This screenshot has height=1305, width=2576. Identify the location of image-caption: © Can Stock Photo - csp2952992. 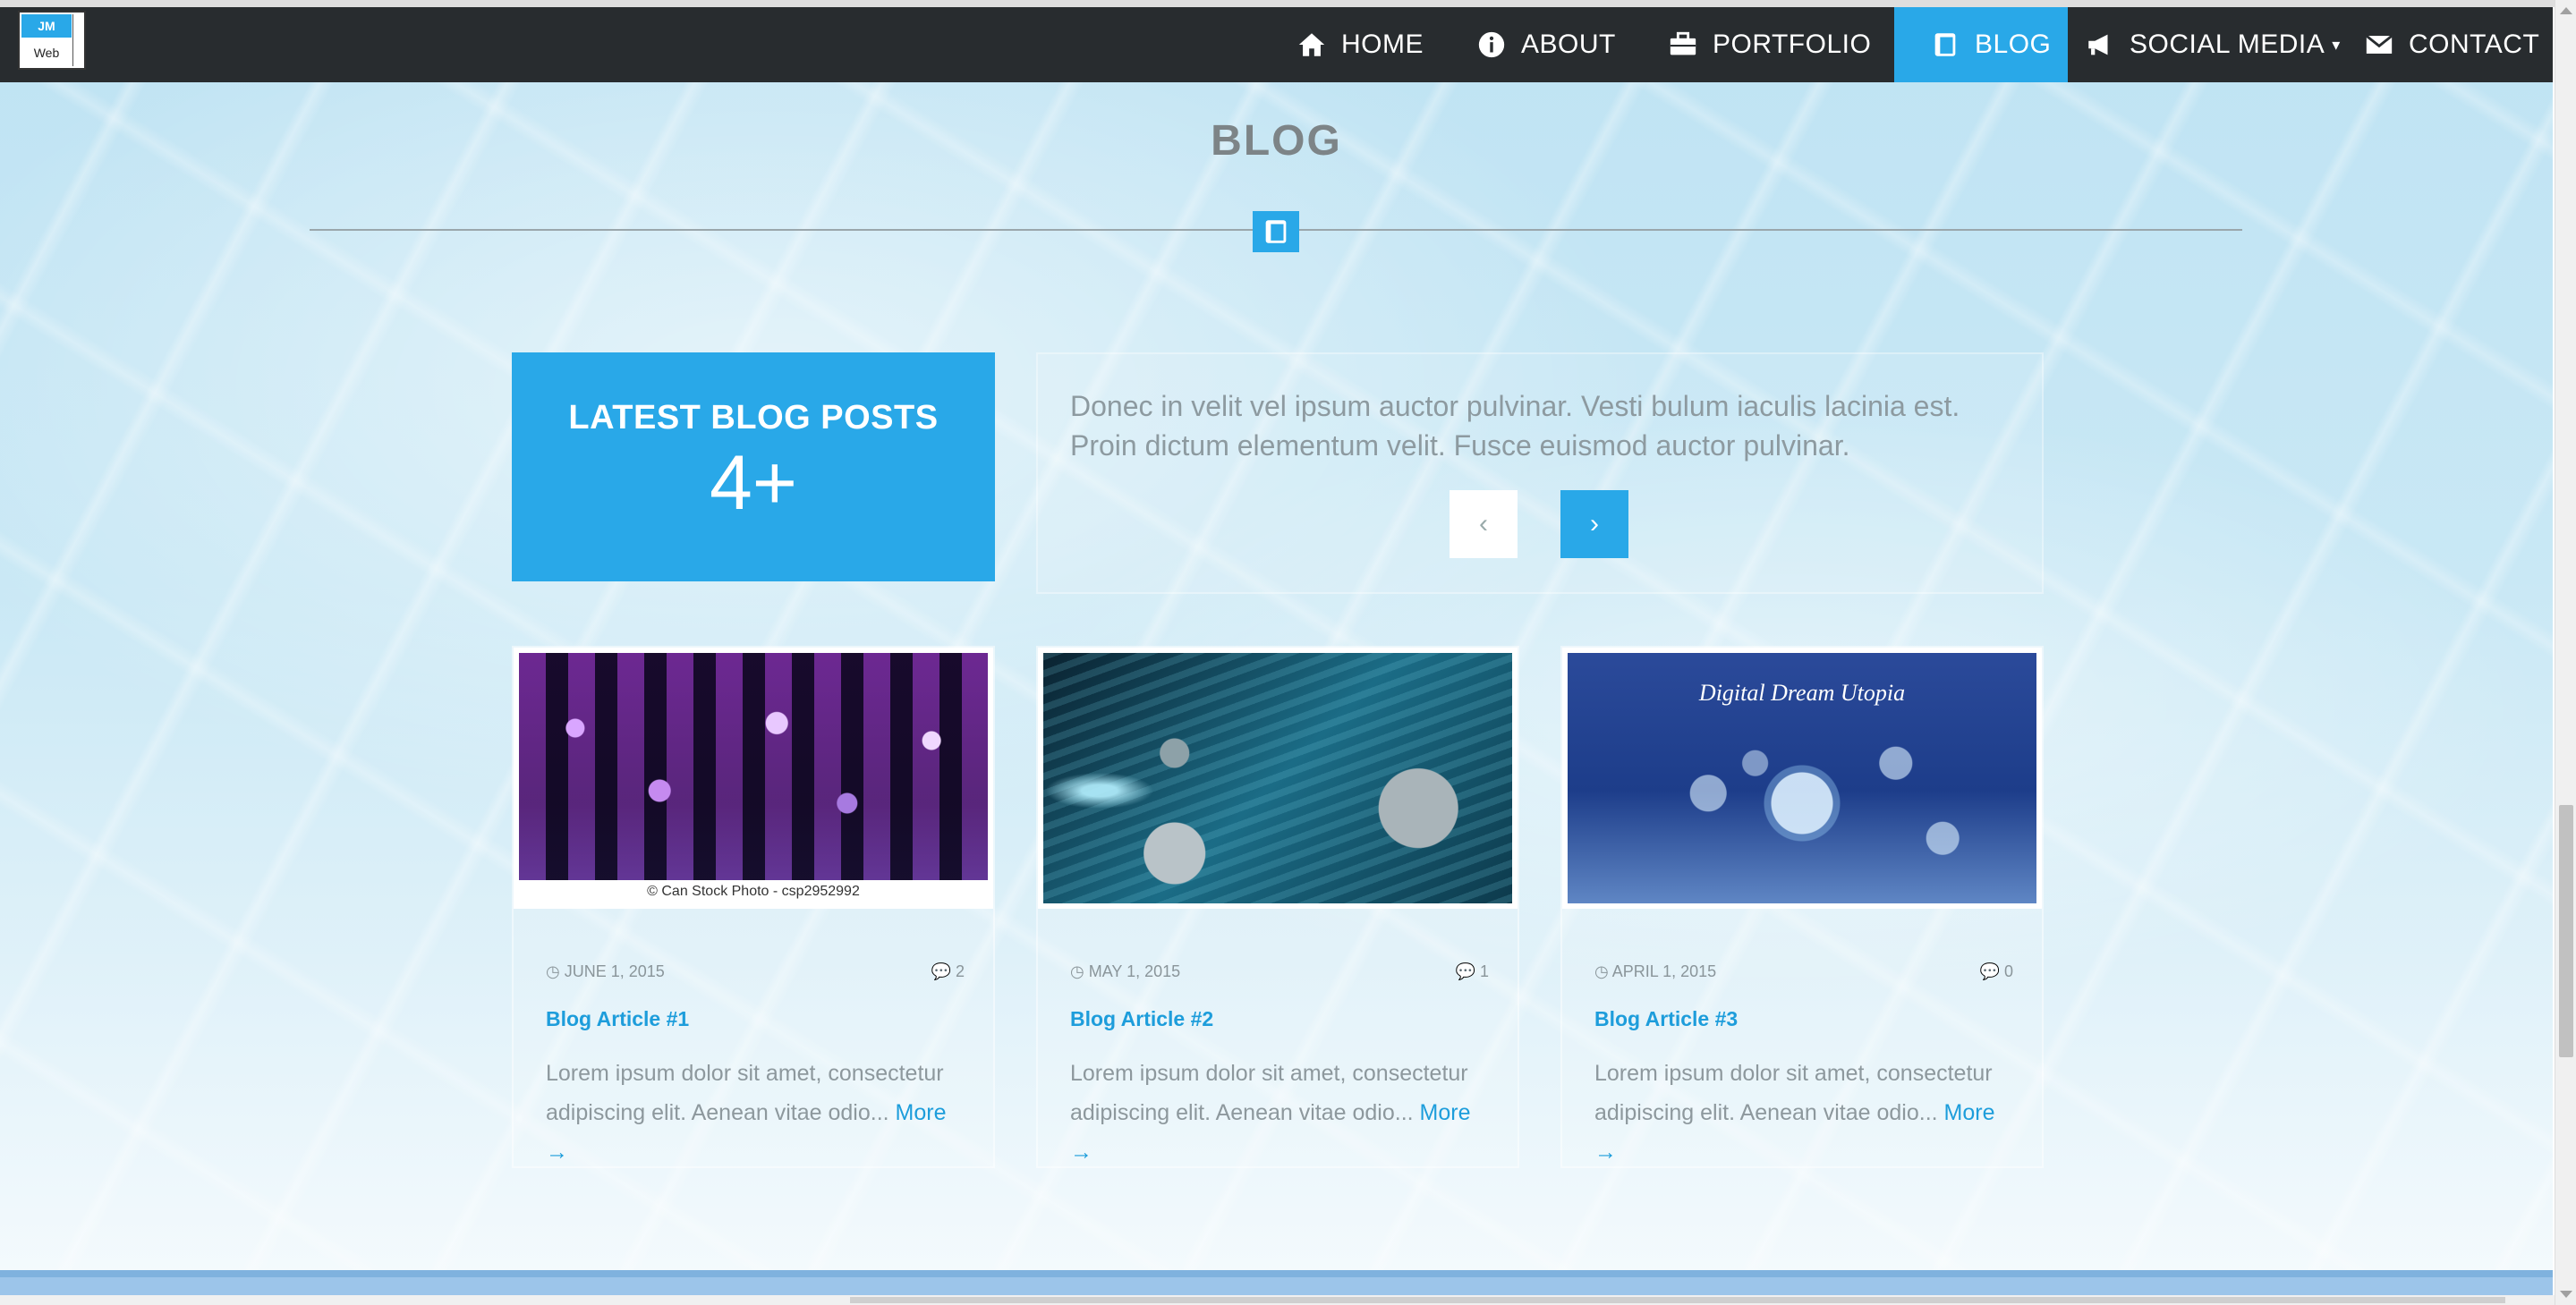
(753, 891).